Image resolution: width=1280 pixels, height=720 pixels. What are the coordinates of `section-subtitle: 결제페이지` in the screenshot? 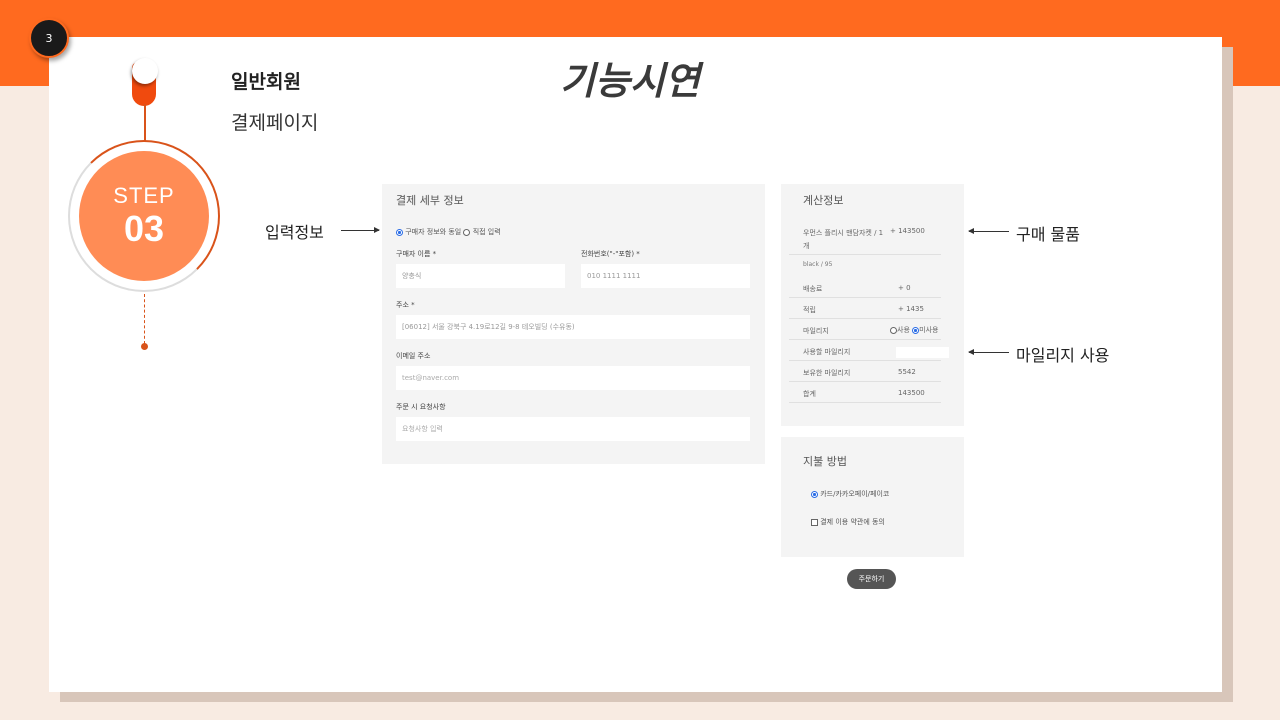 It's located at (275, 123).